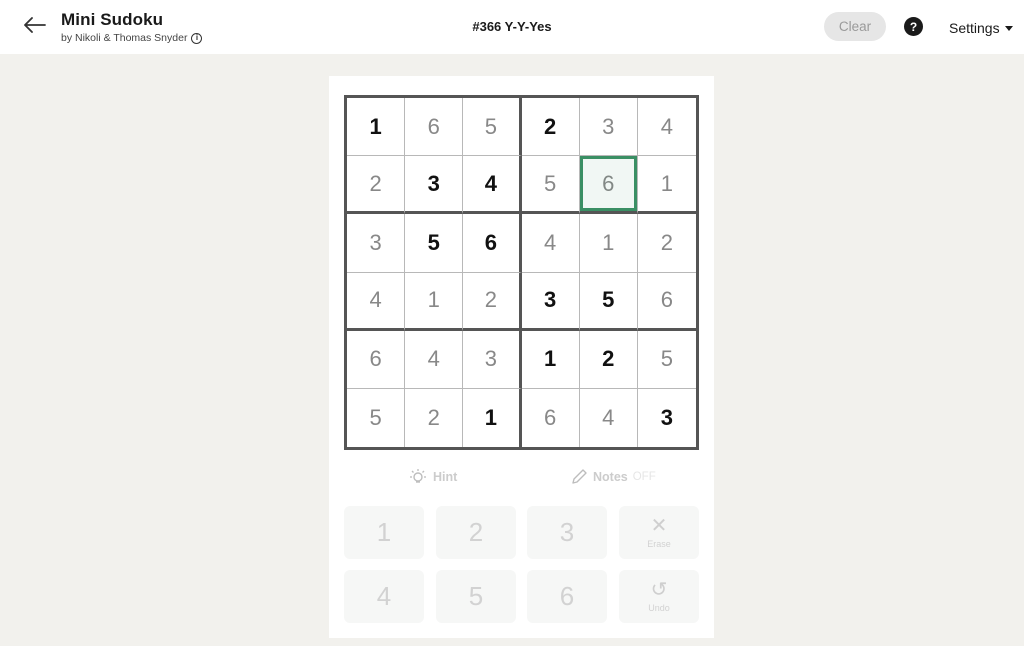 This screenshot has height=646, width=1024. I want to click on number-key: 2, so click(476, 532).